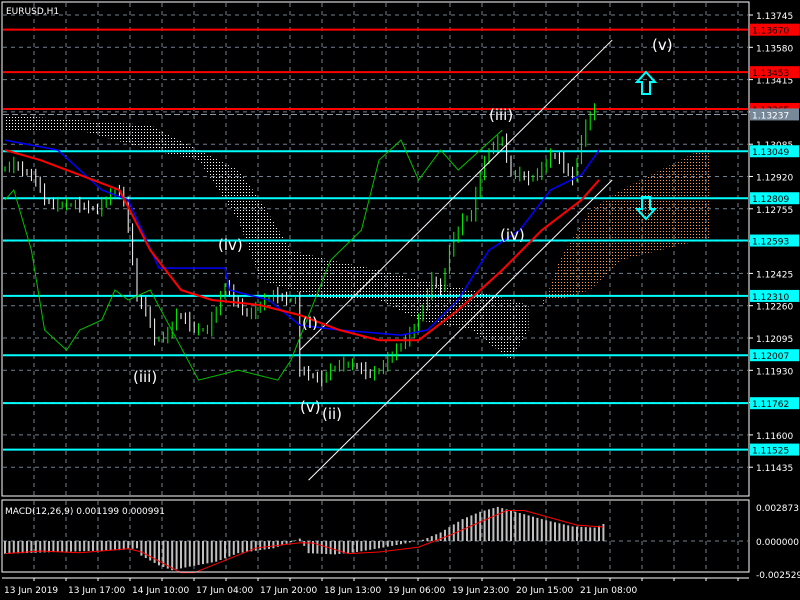 The image size is (800, 600). What do you see at coordinates (778, 576) in the screenshot?
I see `macd-tick-label: -0.002529` at bounding box center [778, 576].